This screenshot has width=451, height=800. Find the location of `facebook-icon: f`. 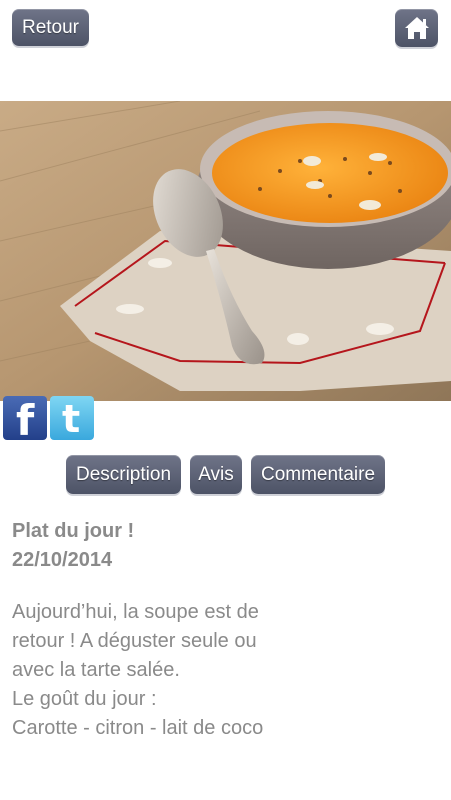

facebook-icon: f is located at coordinates (25, 418).